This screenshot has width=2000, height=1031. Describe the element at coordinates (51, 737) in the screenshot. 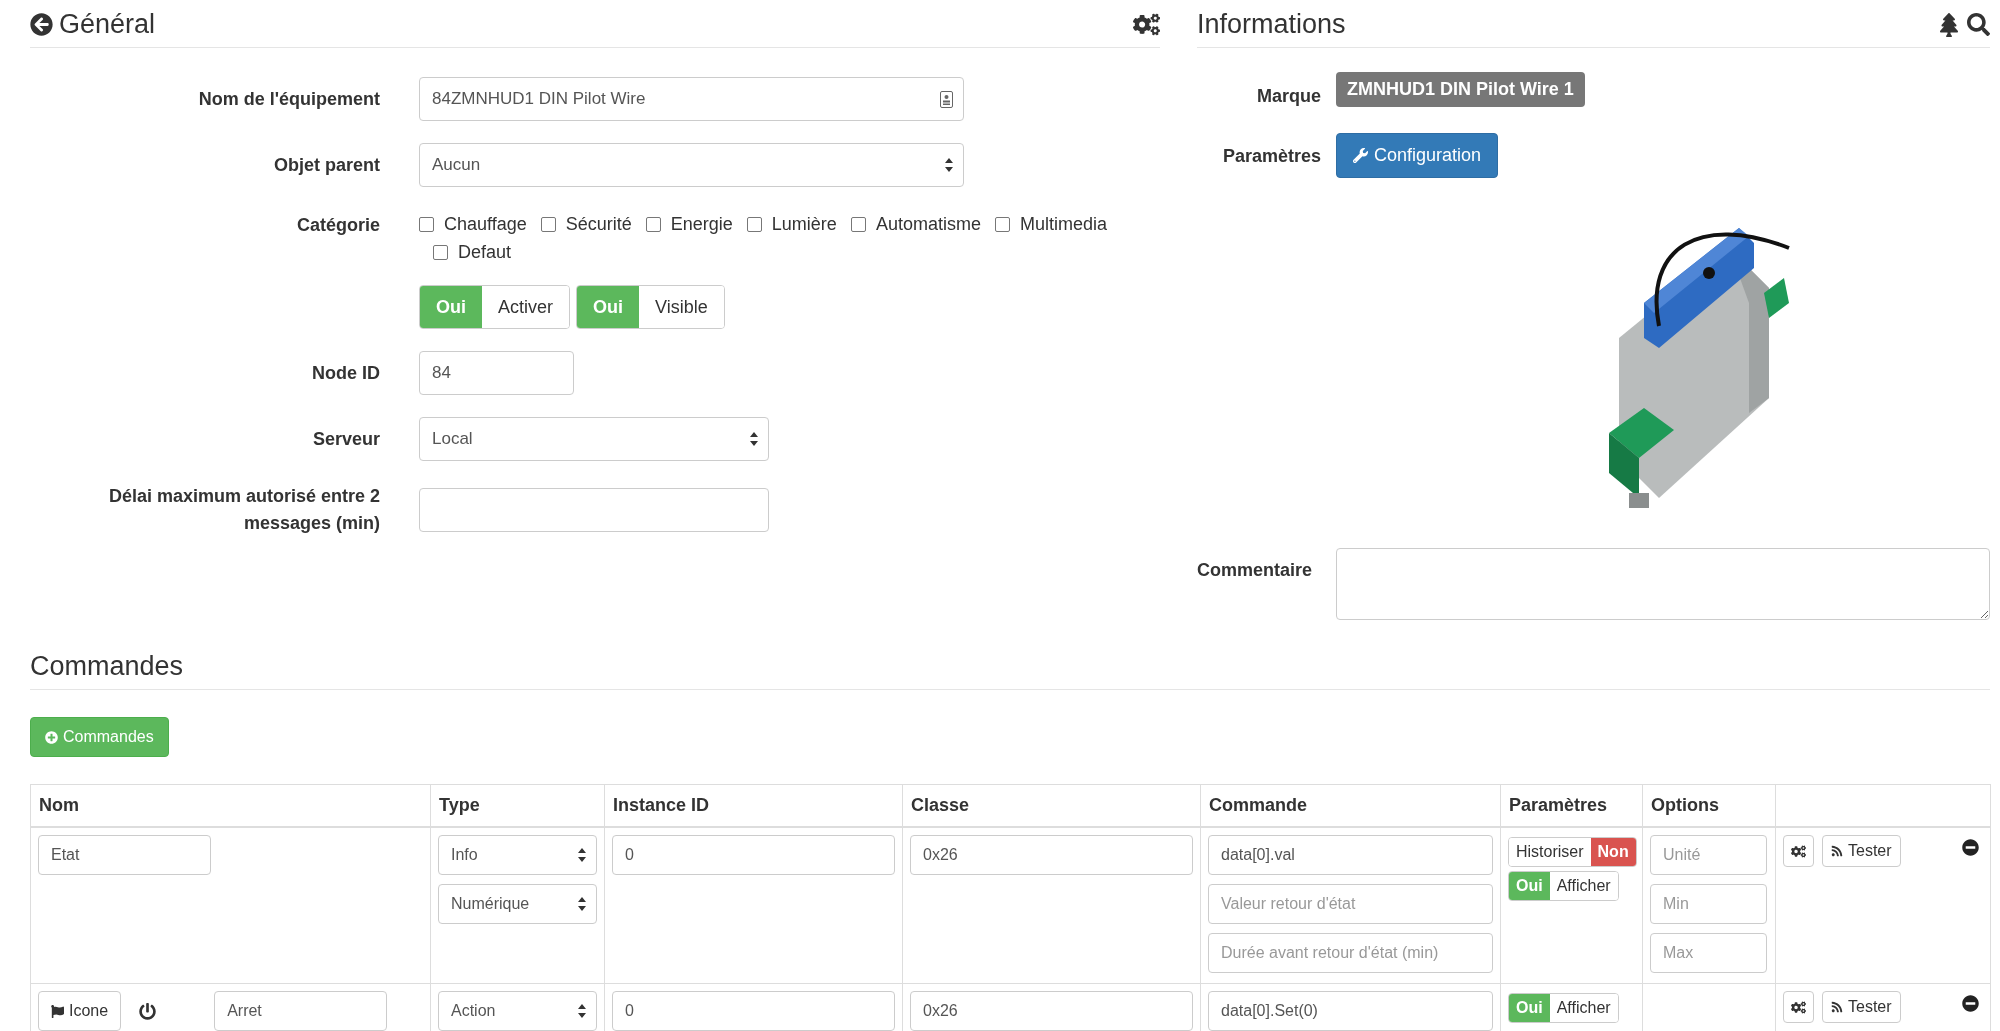

I see `plus-icon` at that location.